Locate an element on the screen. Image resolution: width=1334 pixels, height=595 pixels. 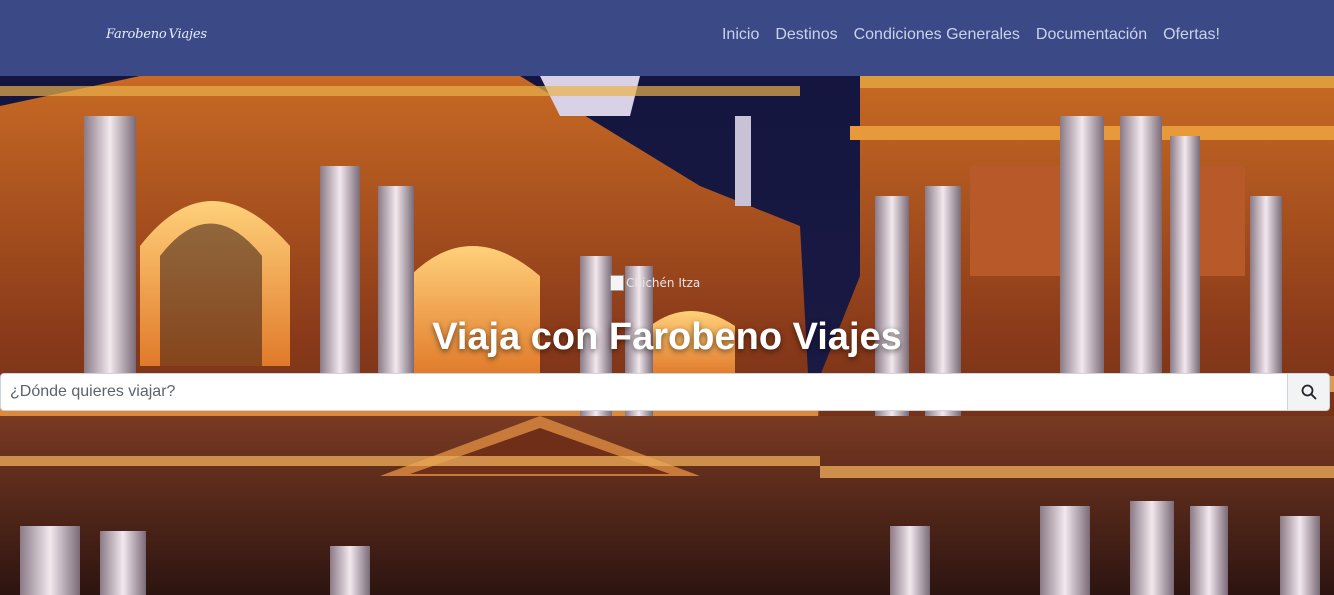
broken-image-icon is located at coordinates (617, 283).